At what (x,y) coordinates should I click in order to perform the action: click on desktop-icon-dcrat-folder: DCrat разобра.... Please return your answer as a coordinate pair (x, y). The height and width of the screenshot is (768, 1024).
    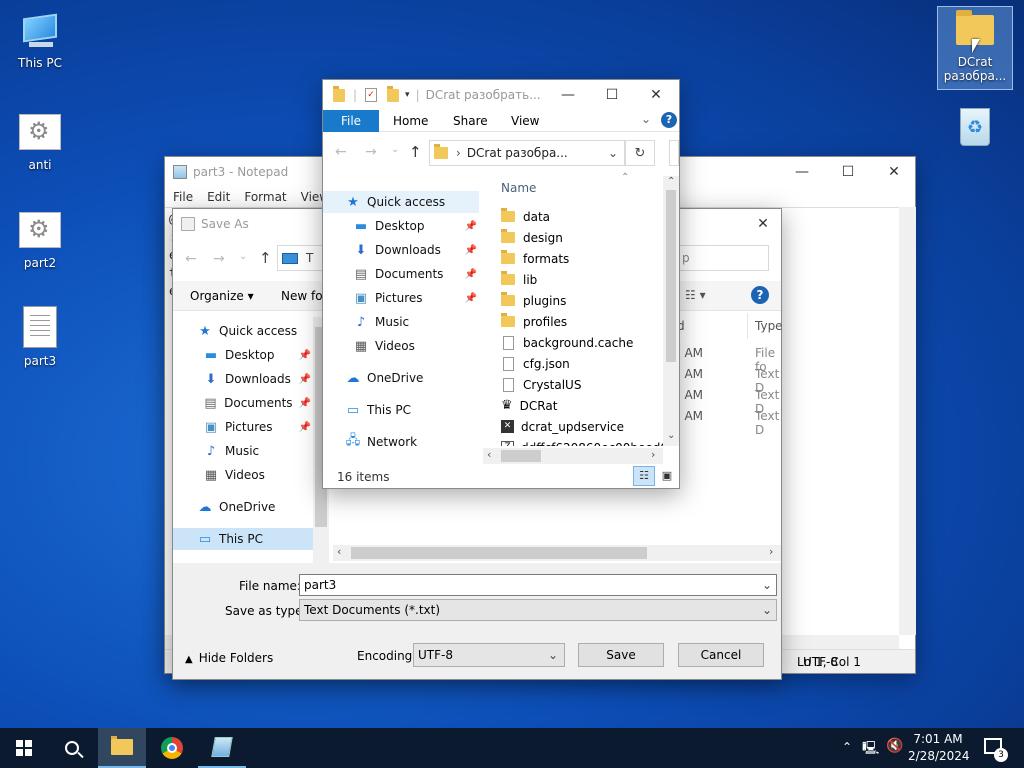
    Looking at the image, I should click on (975, 48).